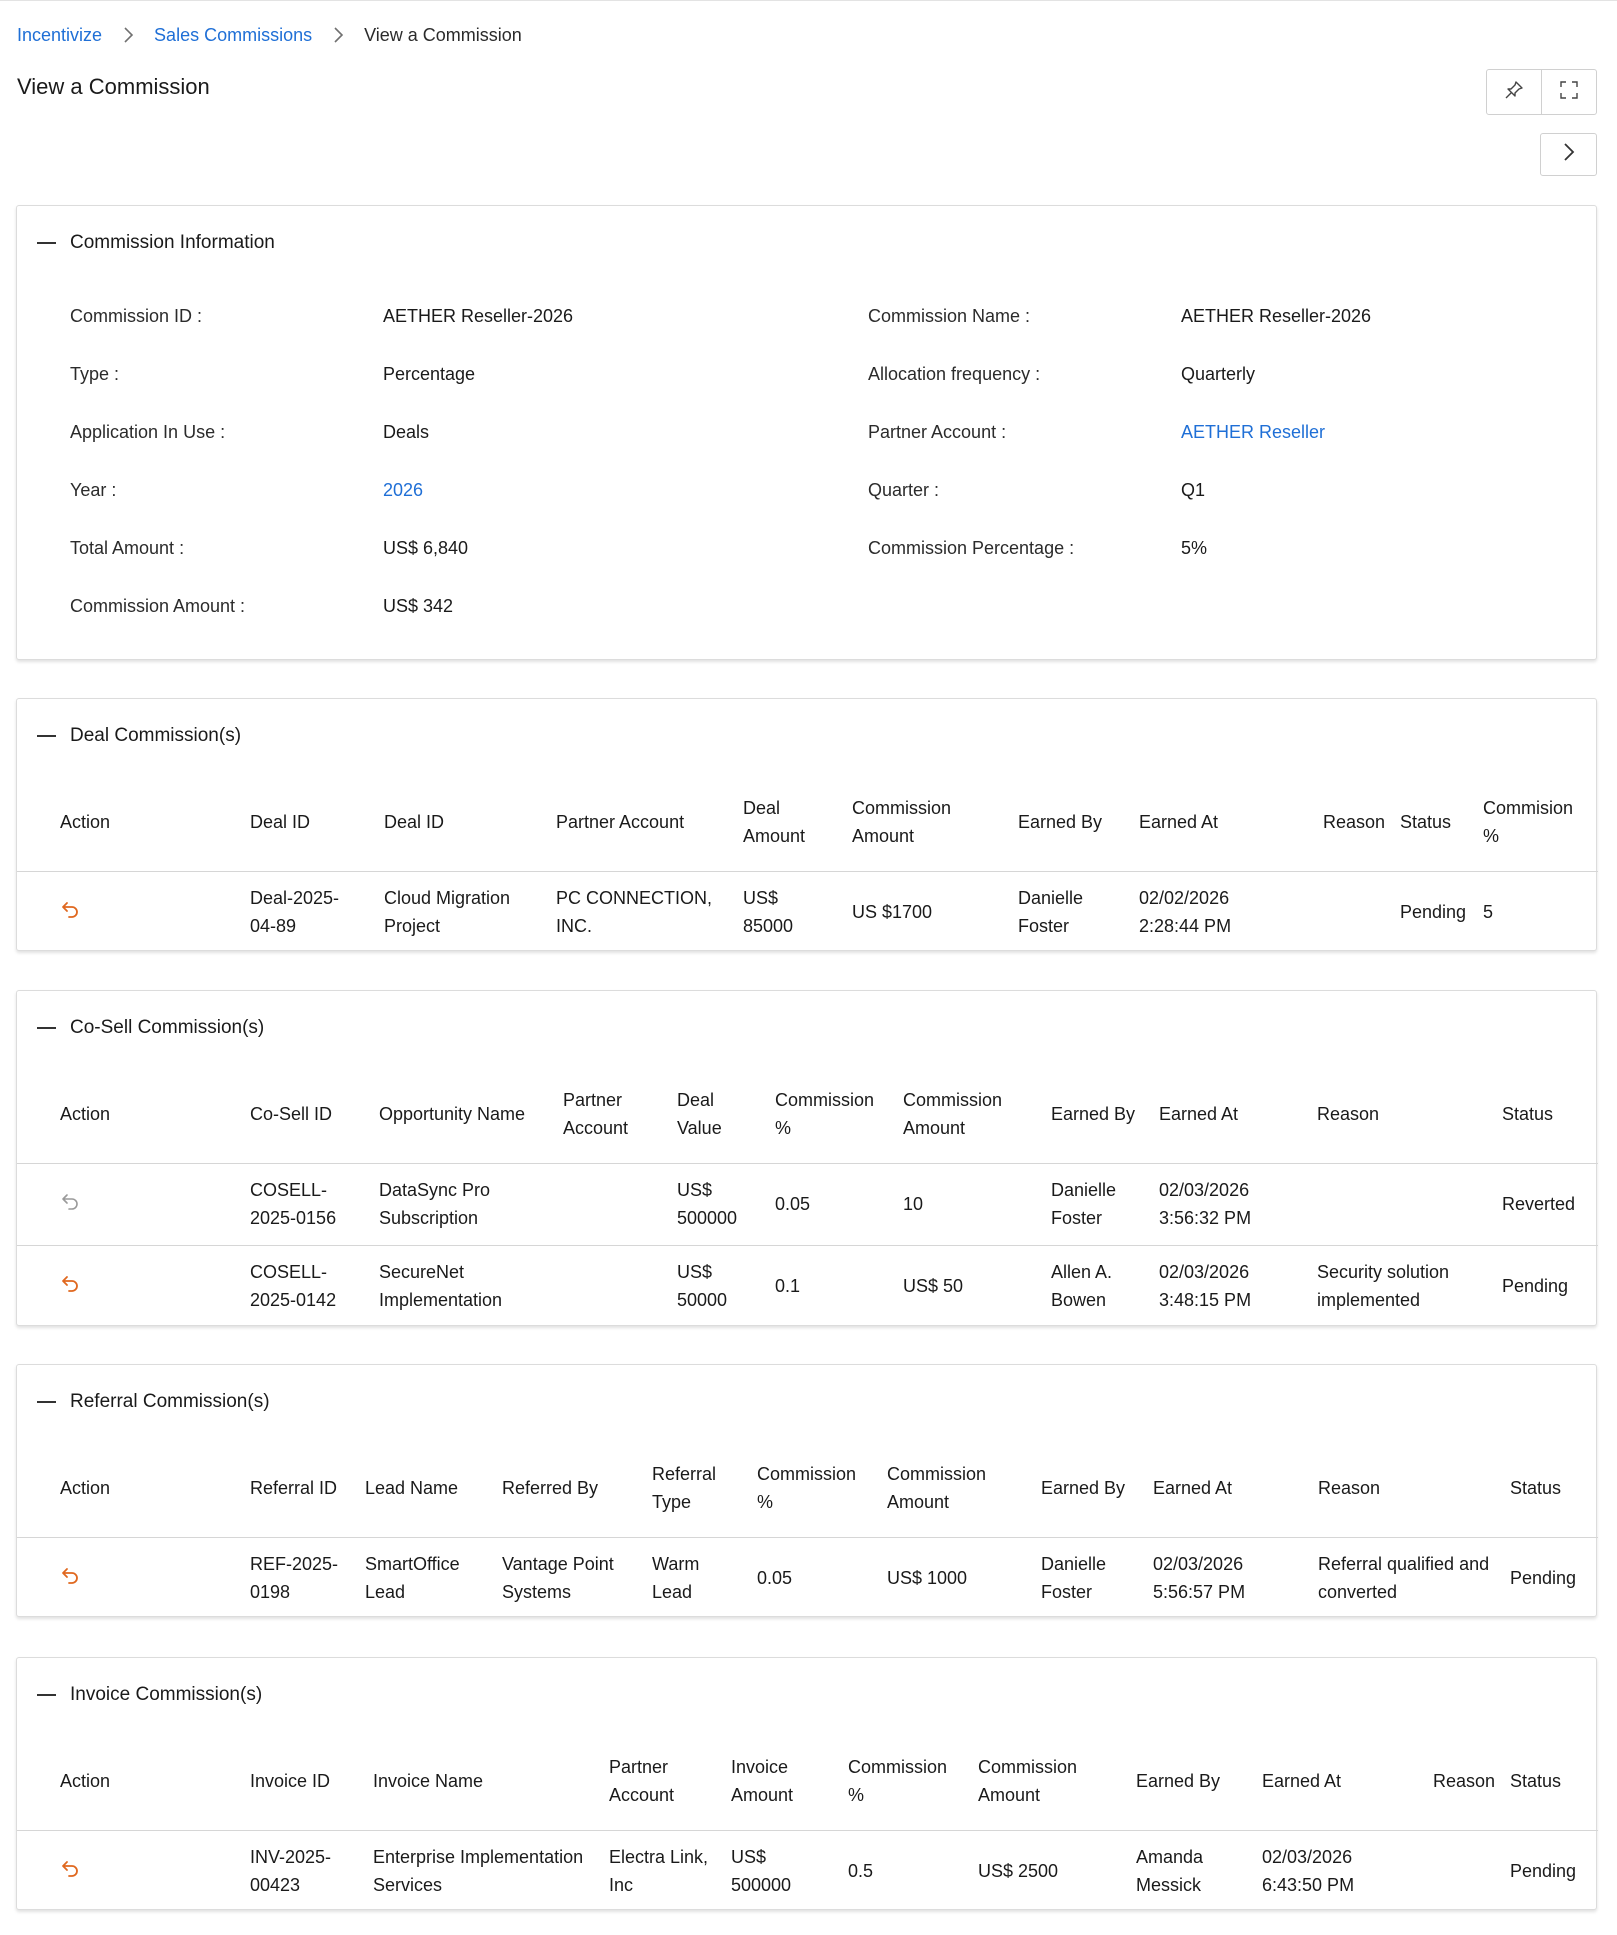  I want to click on commission-id-value: AETHER Reseller-2026, so click(478, 316).